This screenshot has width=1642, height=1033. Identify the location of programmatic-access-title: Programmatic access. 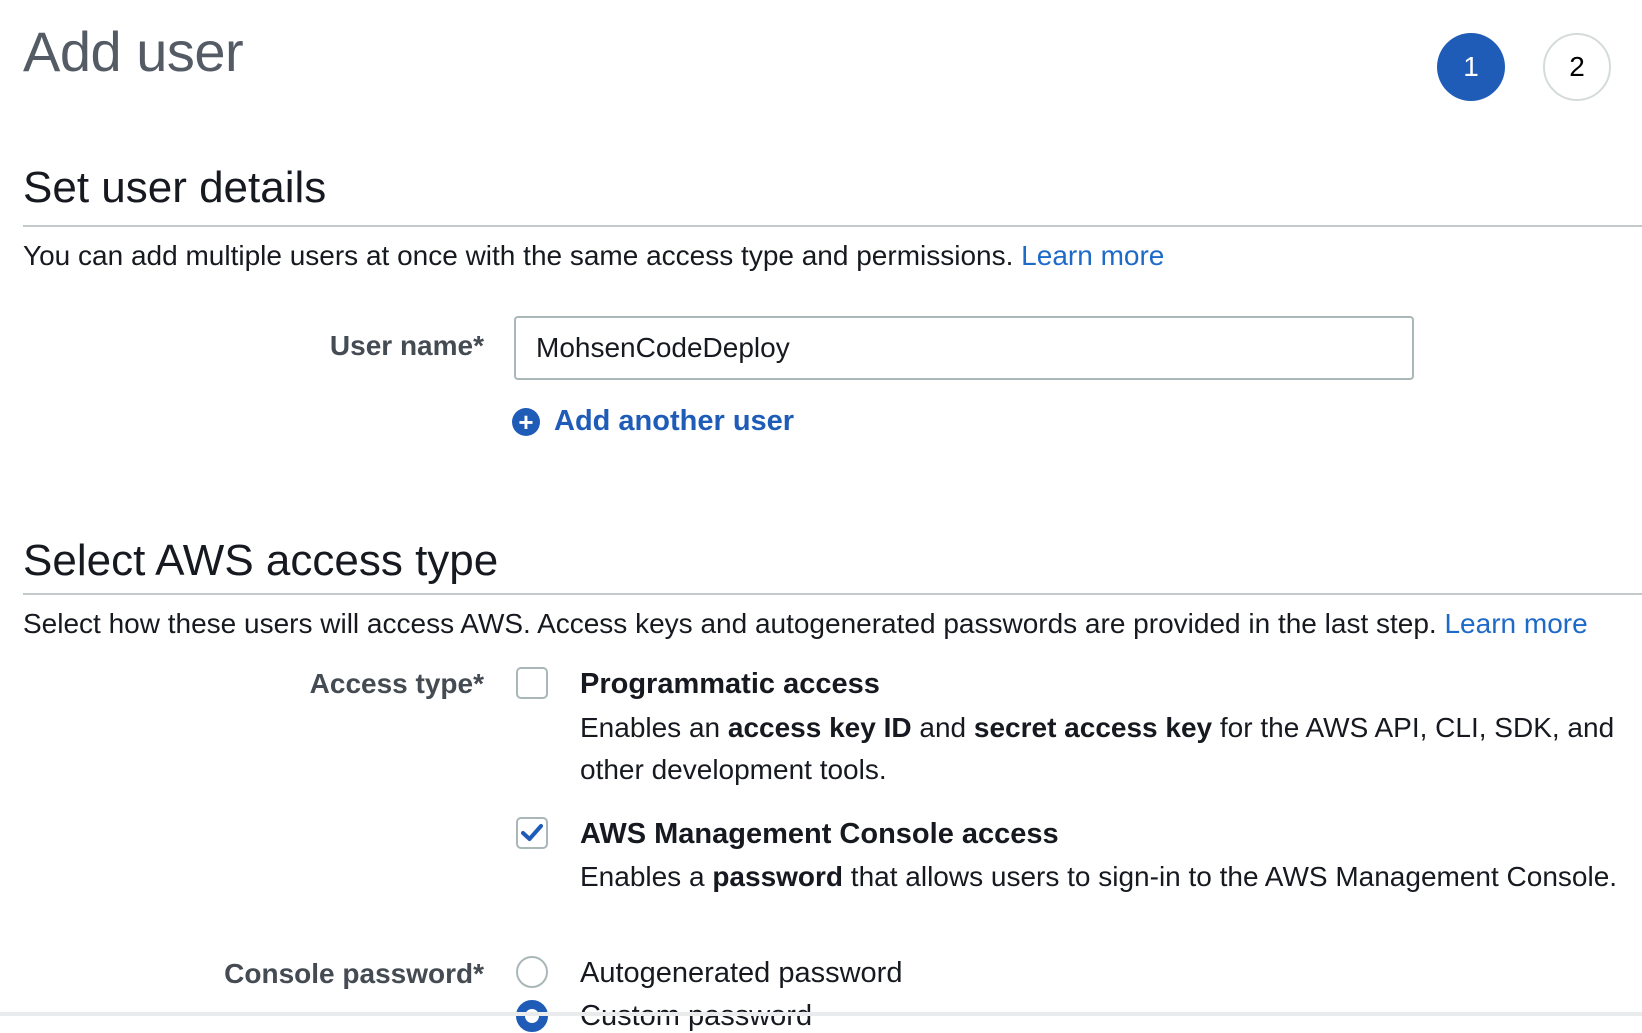
(730, 684).